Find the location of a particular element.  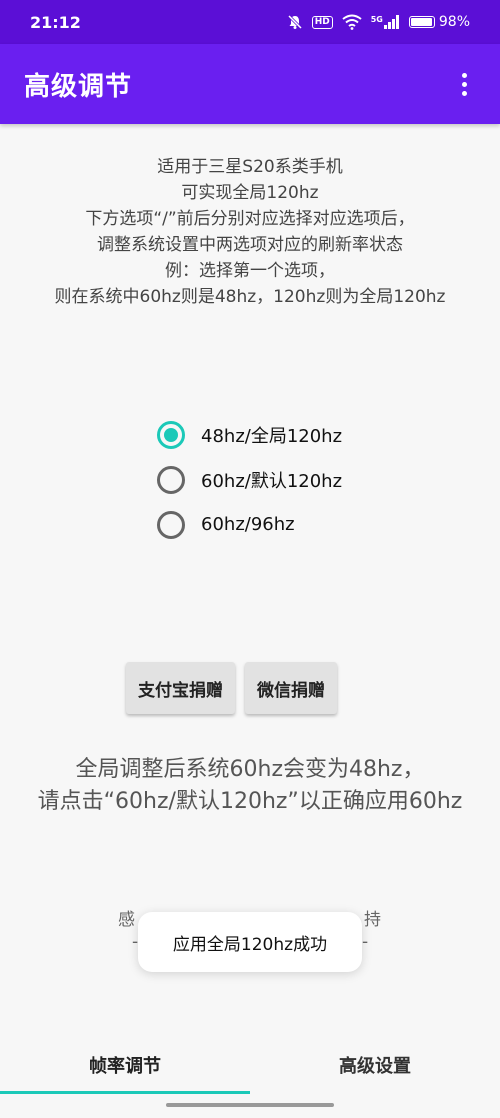

donate-buttons: 支付宝捐赠 微信捐赠 is located at coordinates (231, 688).